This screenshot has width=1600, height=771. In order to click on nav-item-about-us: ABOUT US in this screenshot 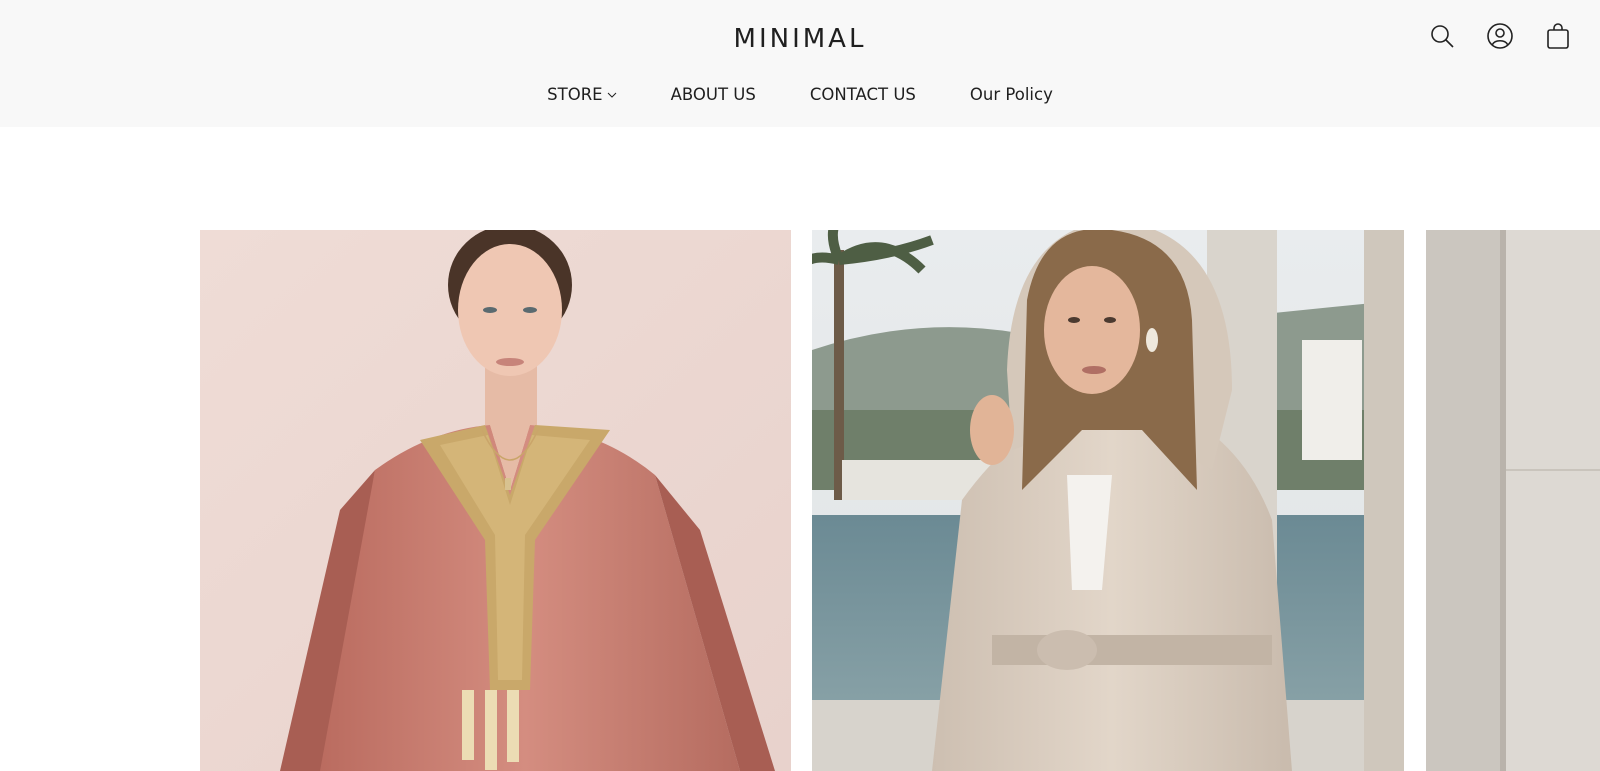, I will do `click(713, 94)`.